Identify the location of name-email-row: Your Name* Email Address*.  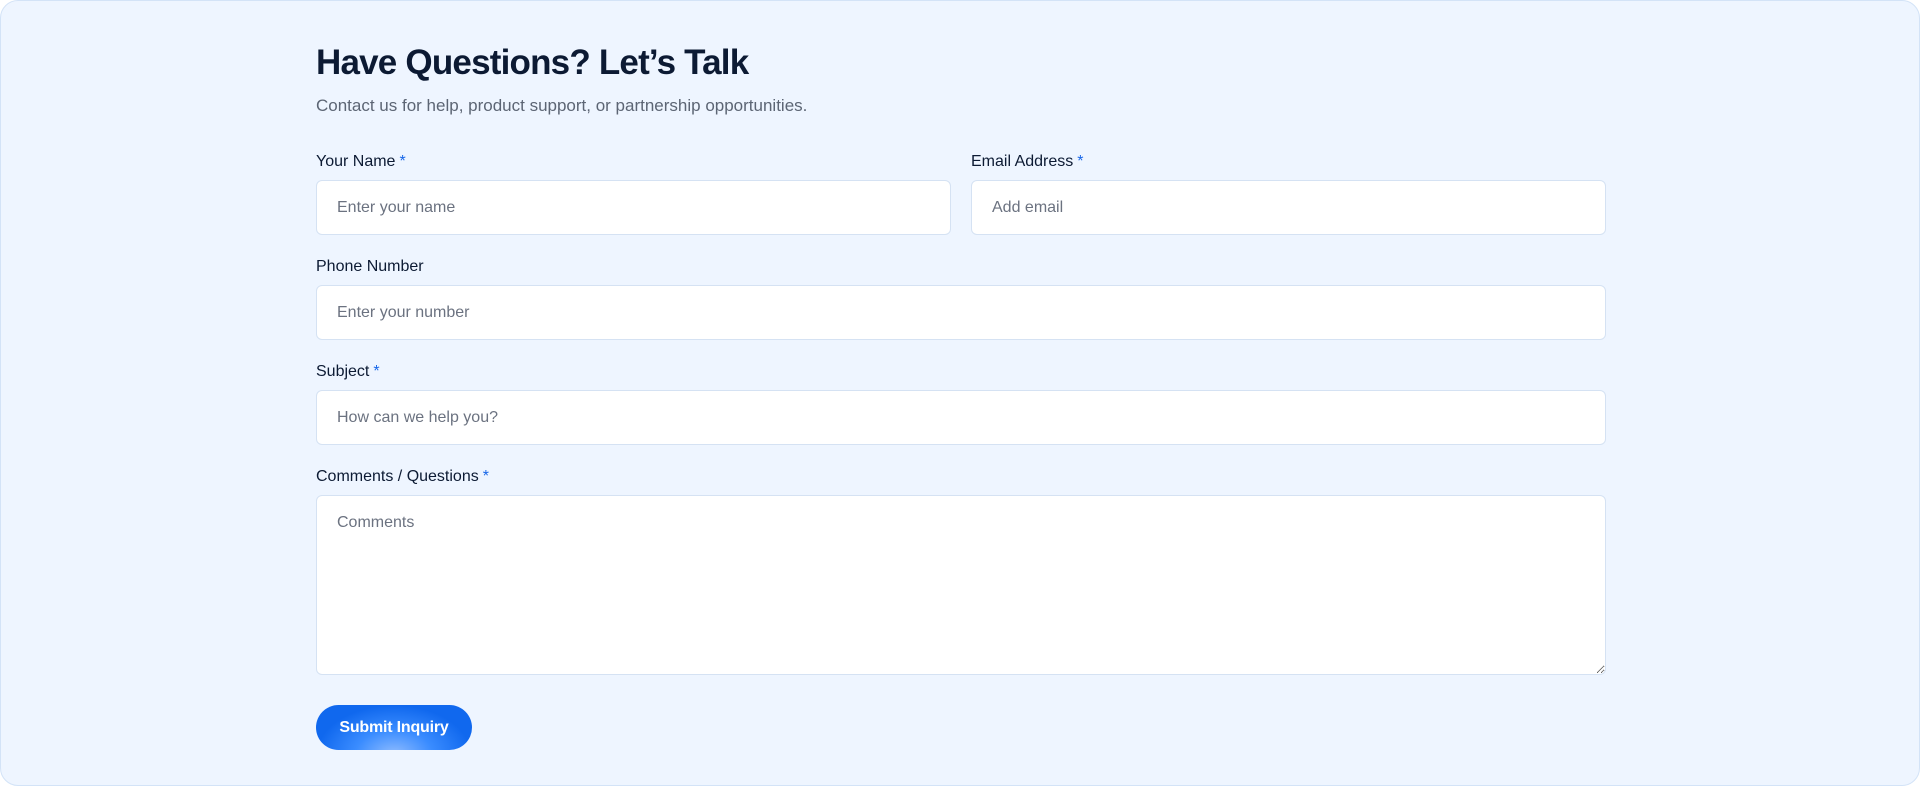
(961, 193).